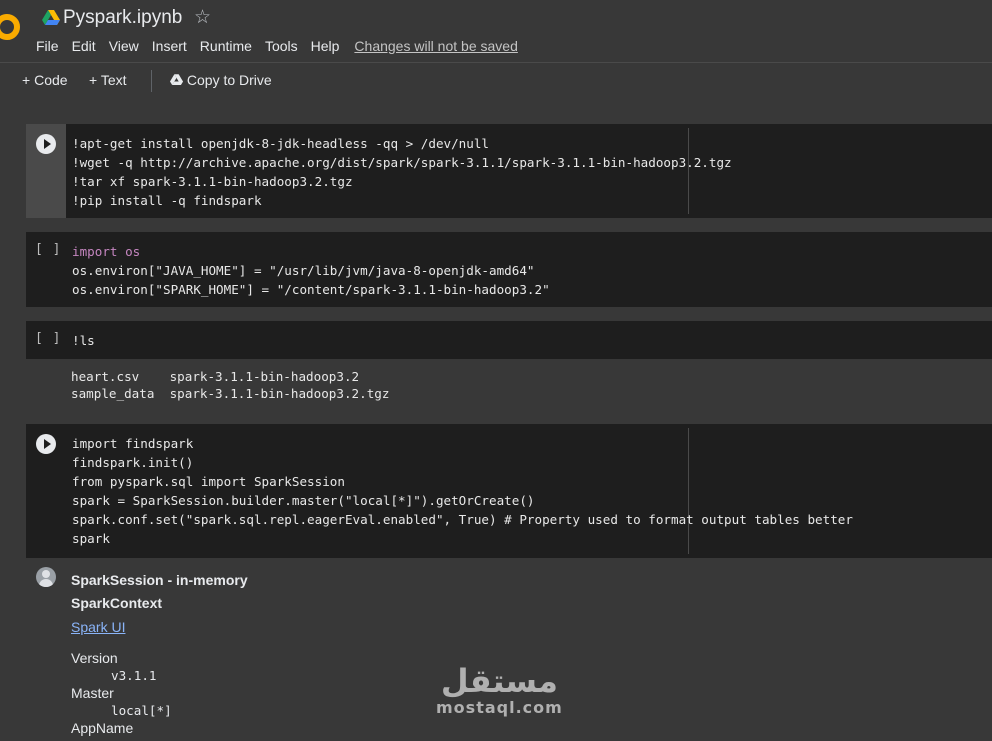  I want to click on add-code-button: + Code, so click(45, 80).